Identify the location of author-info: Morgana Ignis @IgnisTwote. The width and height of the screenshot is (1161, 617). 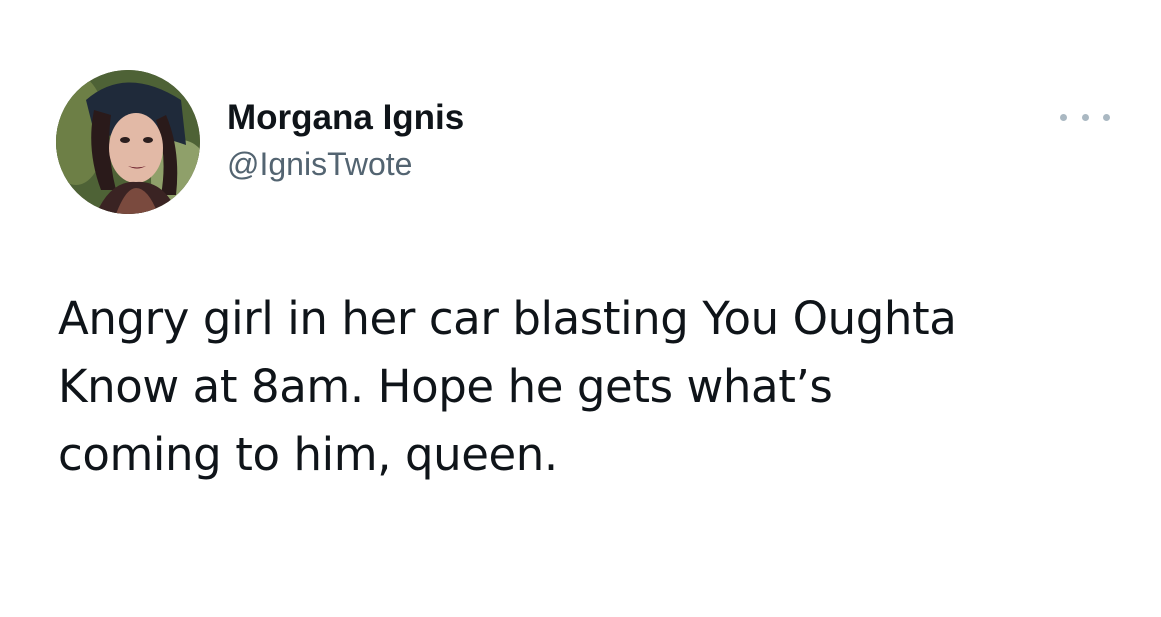
(577, 140).